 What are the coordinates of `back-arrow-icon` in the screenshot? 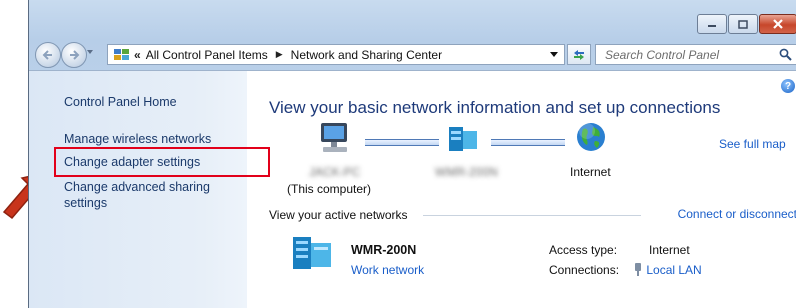 It's located at (47, 55).